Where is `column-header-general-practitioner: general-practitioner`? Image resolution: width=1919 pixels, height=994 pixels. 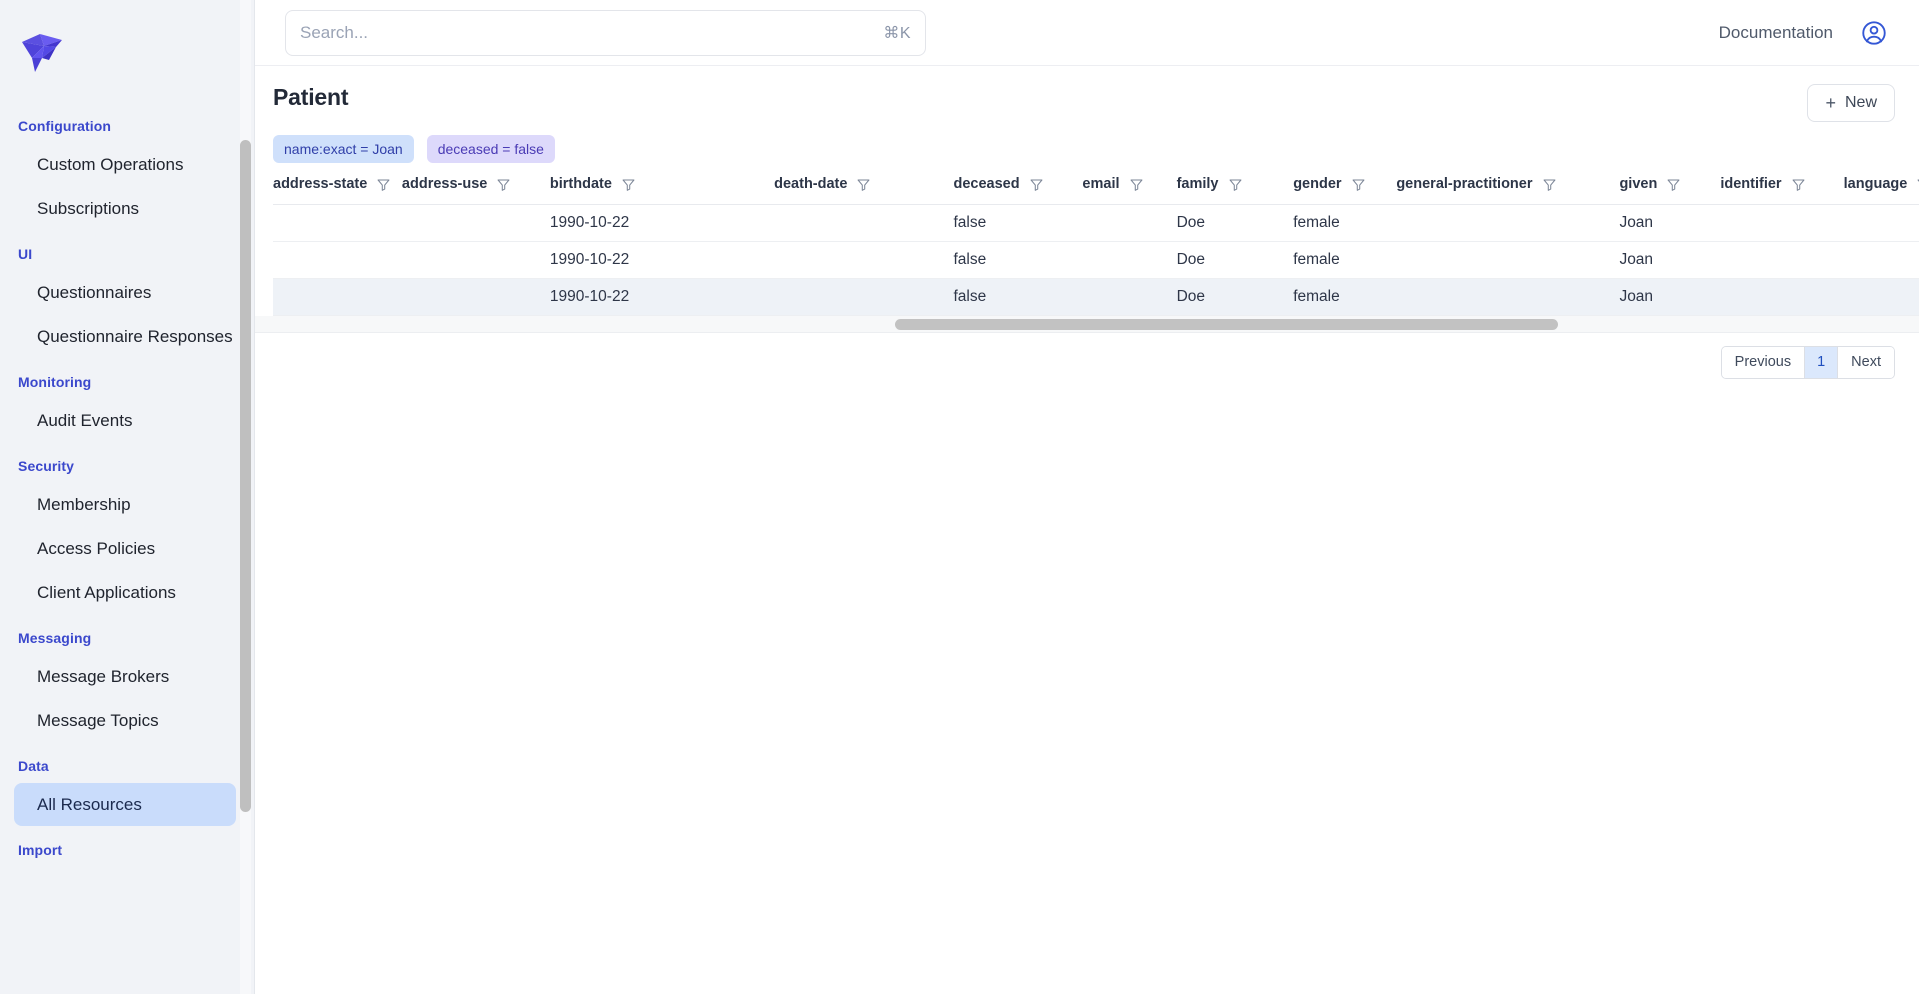
column-header-general-practitioner: general-practitioner is located at coordinates (1508, 188).